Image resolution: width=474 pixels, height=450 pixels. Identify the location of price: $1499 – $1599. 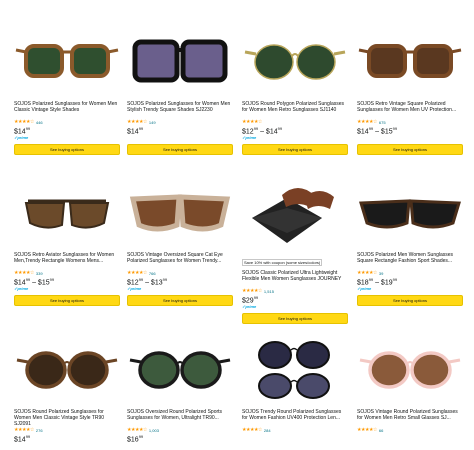
(34, 282).